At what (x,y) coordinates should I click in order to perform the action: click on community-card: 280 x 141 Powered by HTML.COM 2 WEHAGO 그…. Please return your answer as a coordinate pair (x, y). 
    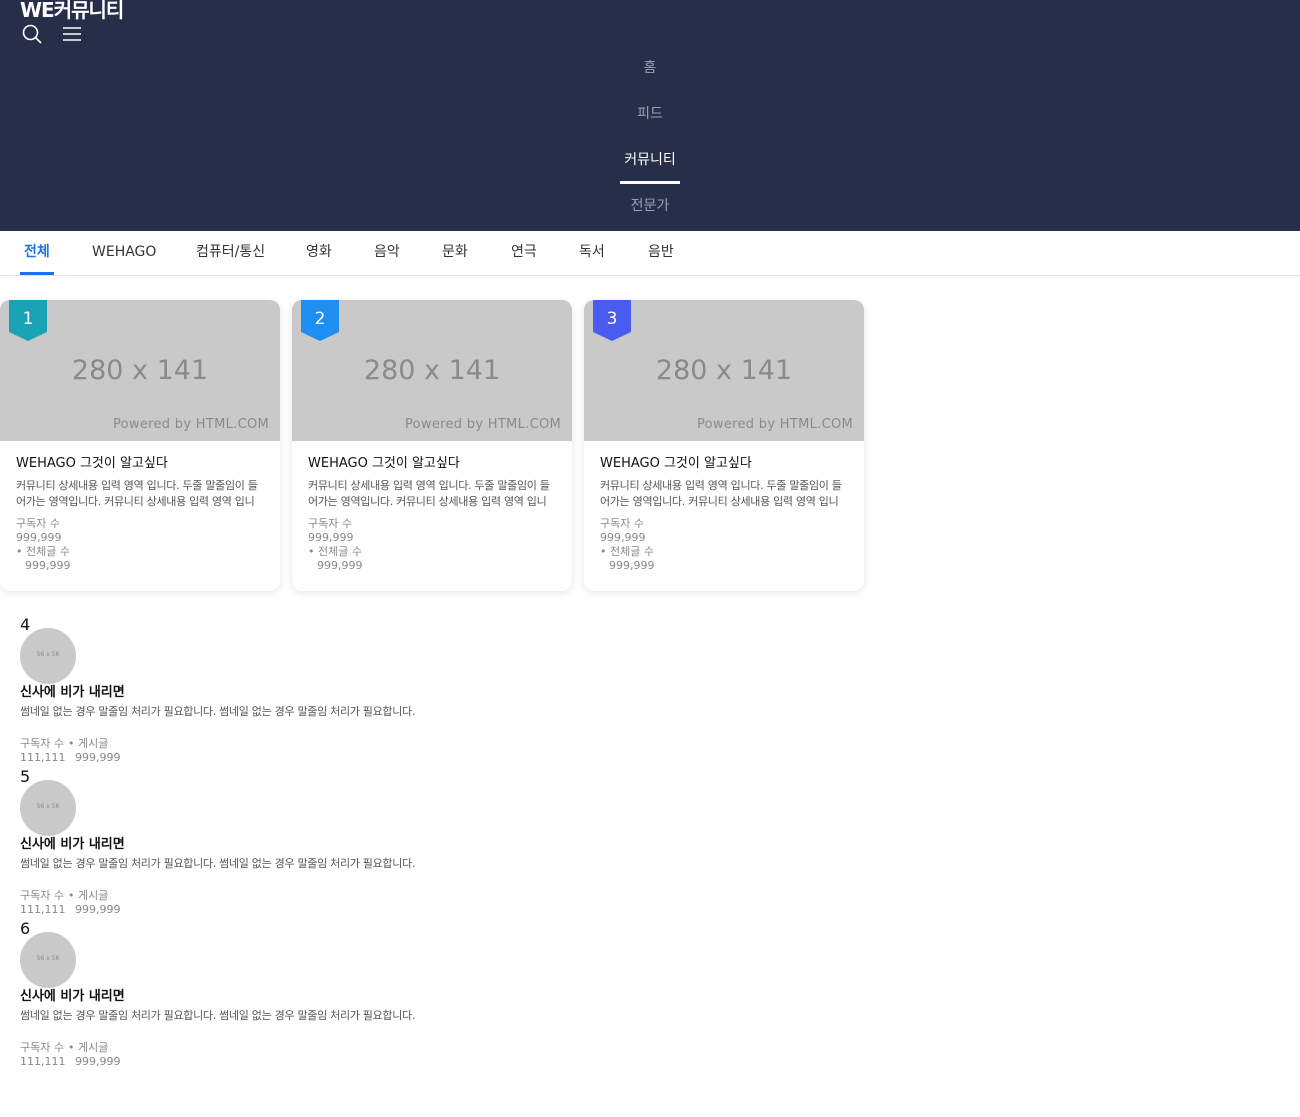
    Looking at the image, I should click on (432, 445).